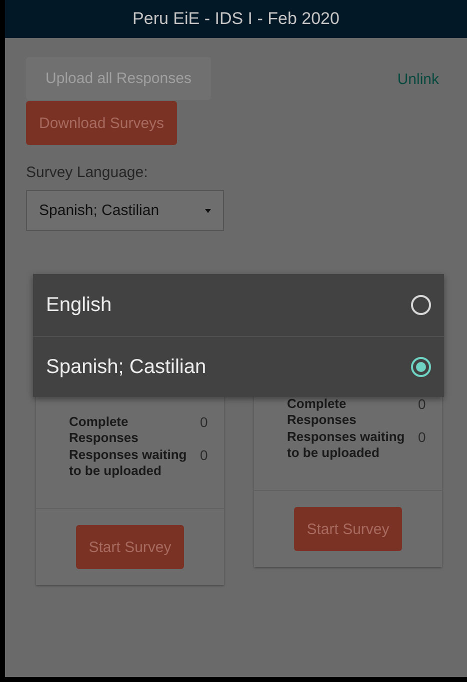 This screenshot has height=682, width=467. Describe the element at coordinates (125, 210) in the screenshot. I see `language-dropdown: Spanish; Castilian` at that location.